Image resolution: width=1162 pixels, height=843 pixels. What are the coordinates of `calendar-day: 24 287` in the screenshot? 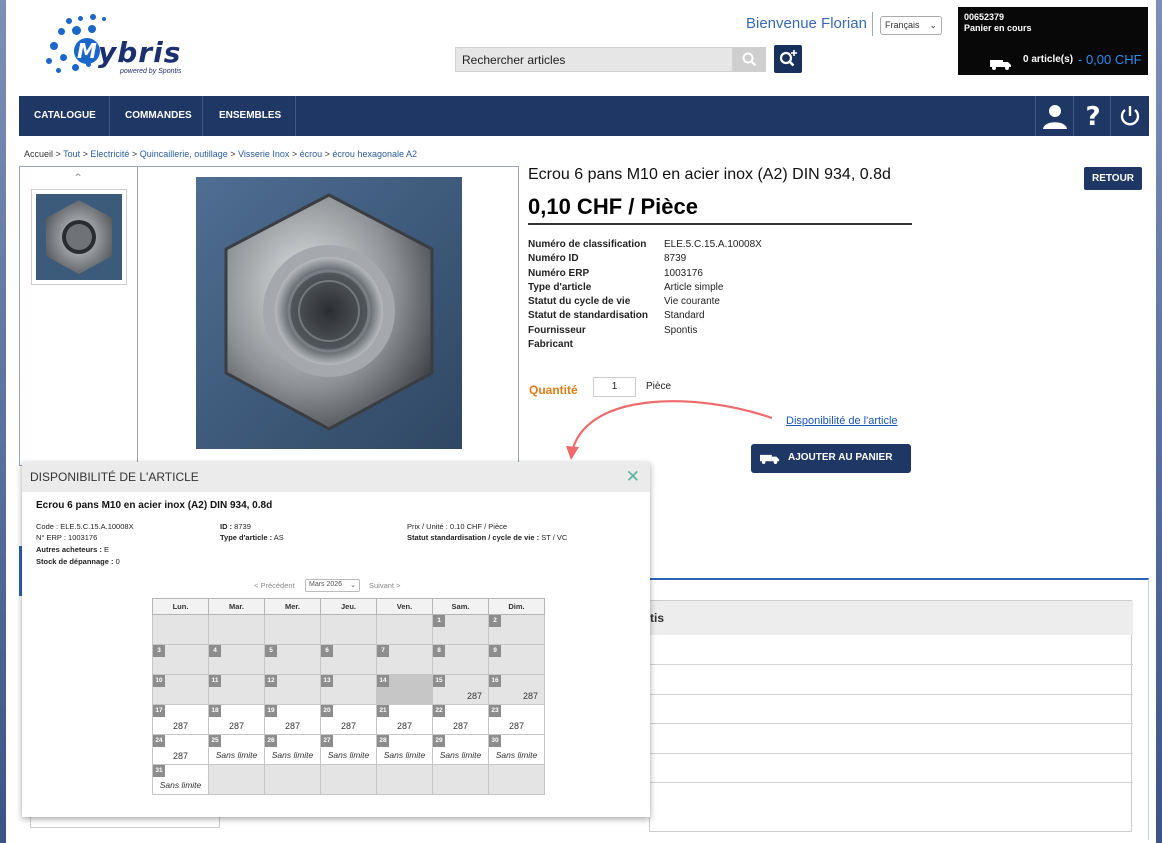 It's located at (180, 749).